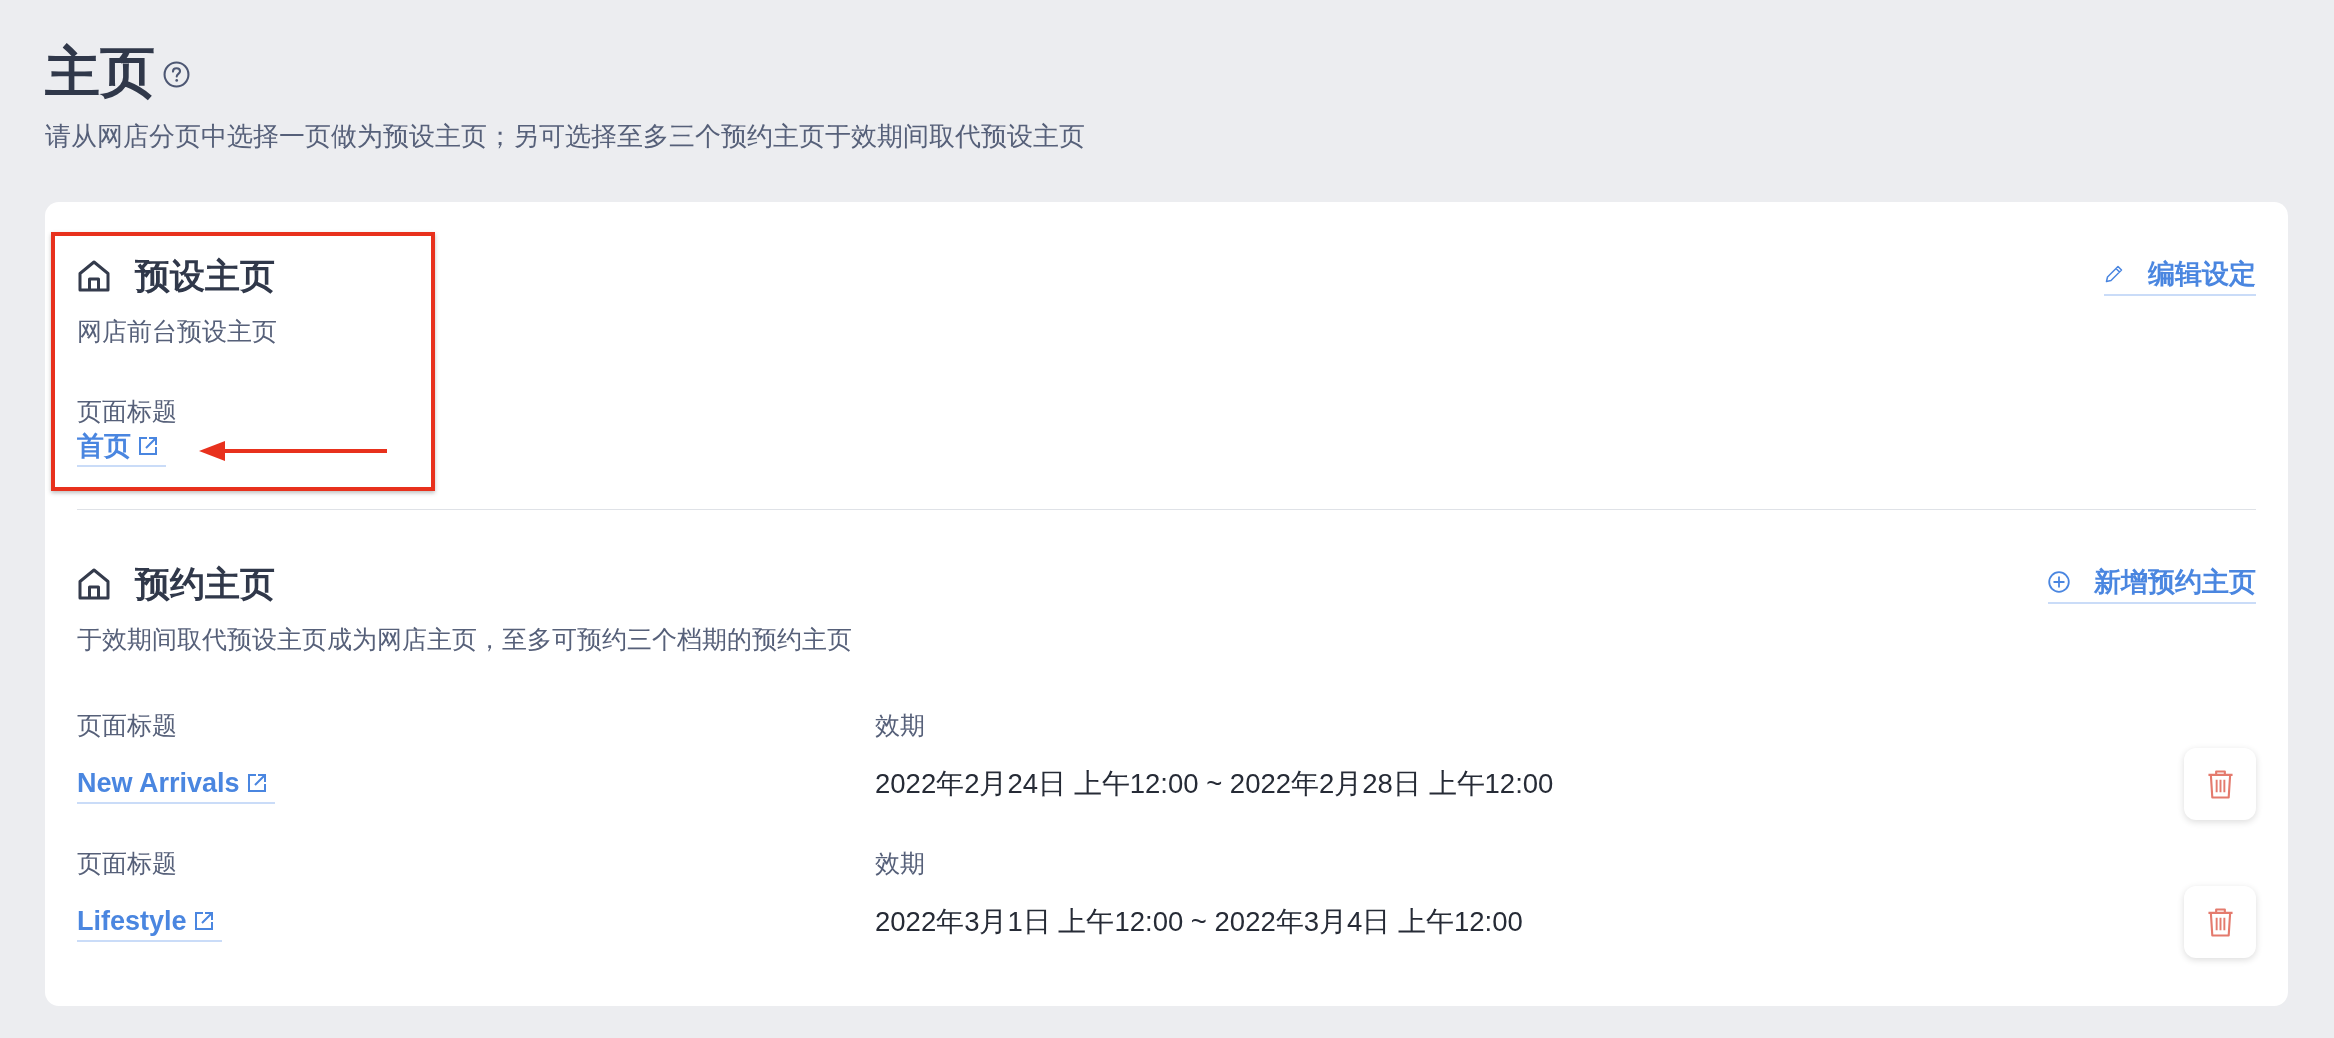 The width and height of the screenshot is (2334, 1038). What do you see at coordinates (565, 136) in the screenshot?
I see `page-description: 请从网店分页中选择一页做为预设主页；另可选择至多三个预约主页于效期间取代预设主页` at bounding box center [565, 136].